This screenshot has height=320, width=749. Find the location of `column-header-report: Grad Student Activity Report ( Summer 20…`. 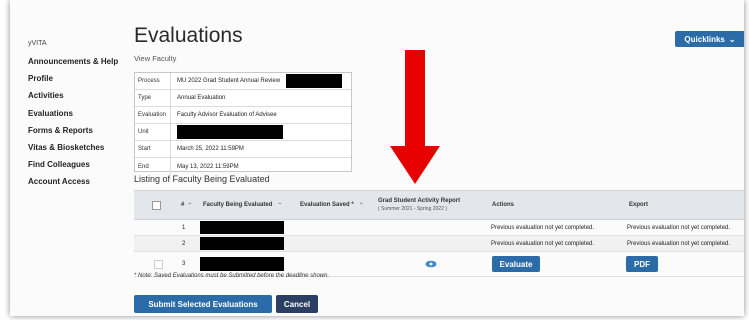

column-header-report: Grad Student Activity Report ( Summer 20… is located at coordinates (419, 205).